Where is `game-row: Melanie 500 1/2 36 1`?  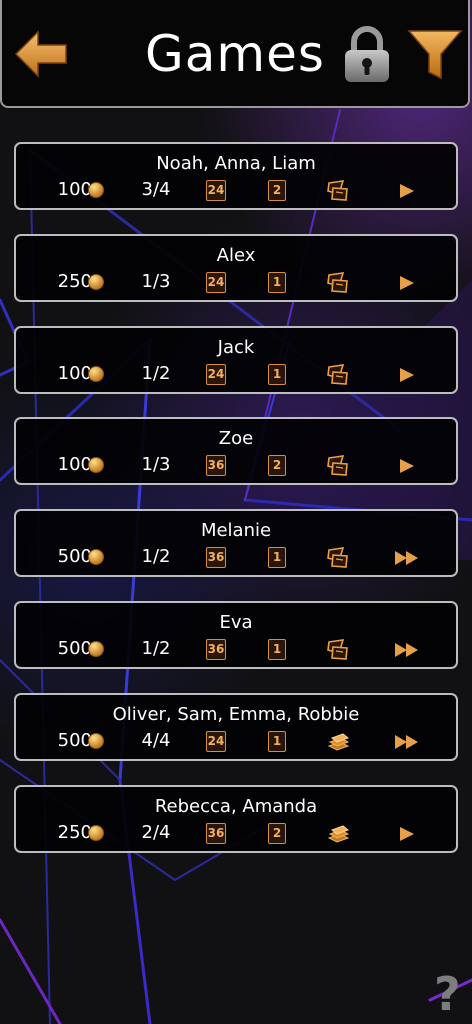
game-row: Melanie 500 1/2 36 1 is located at coordinates (236, 543).